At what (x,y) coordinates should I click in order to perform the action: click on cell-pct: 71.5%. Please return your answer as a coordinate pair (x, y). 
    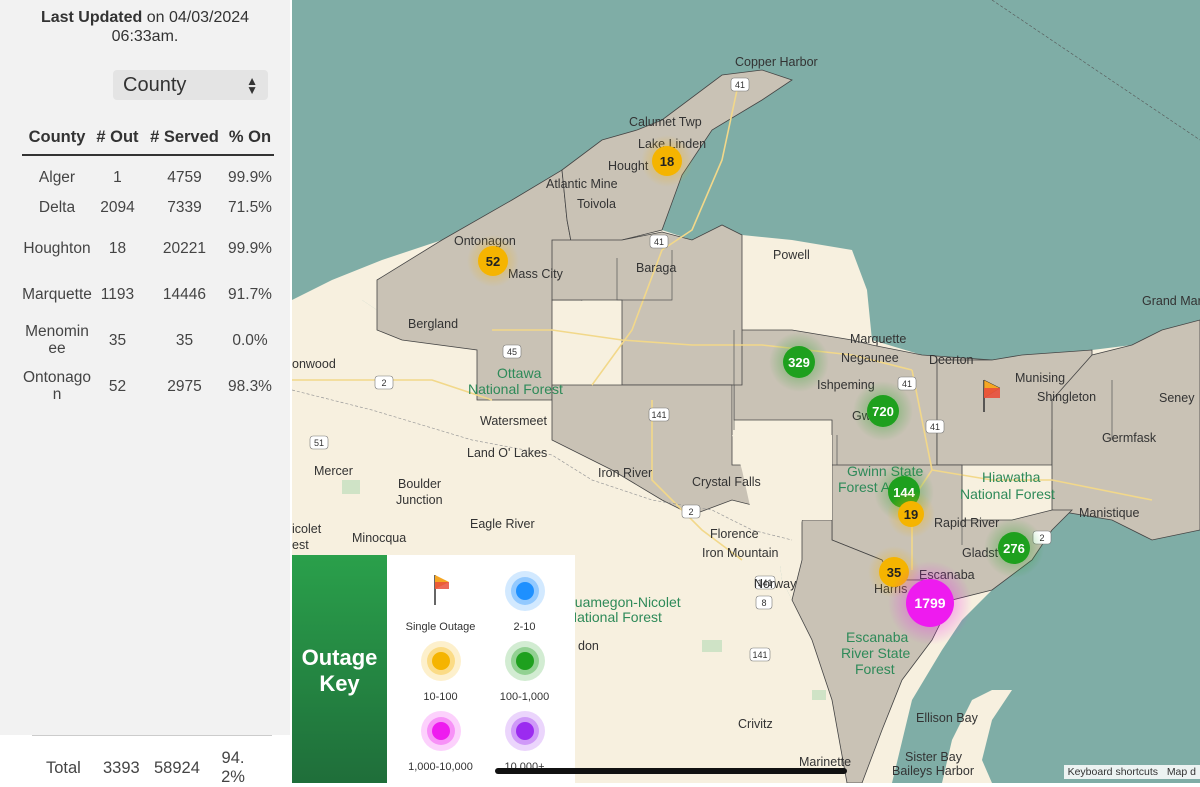
    Looking at the image, I should click on (250, 207).